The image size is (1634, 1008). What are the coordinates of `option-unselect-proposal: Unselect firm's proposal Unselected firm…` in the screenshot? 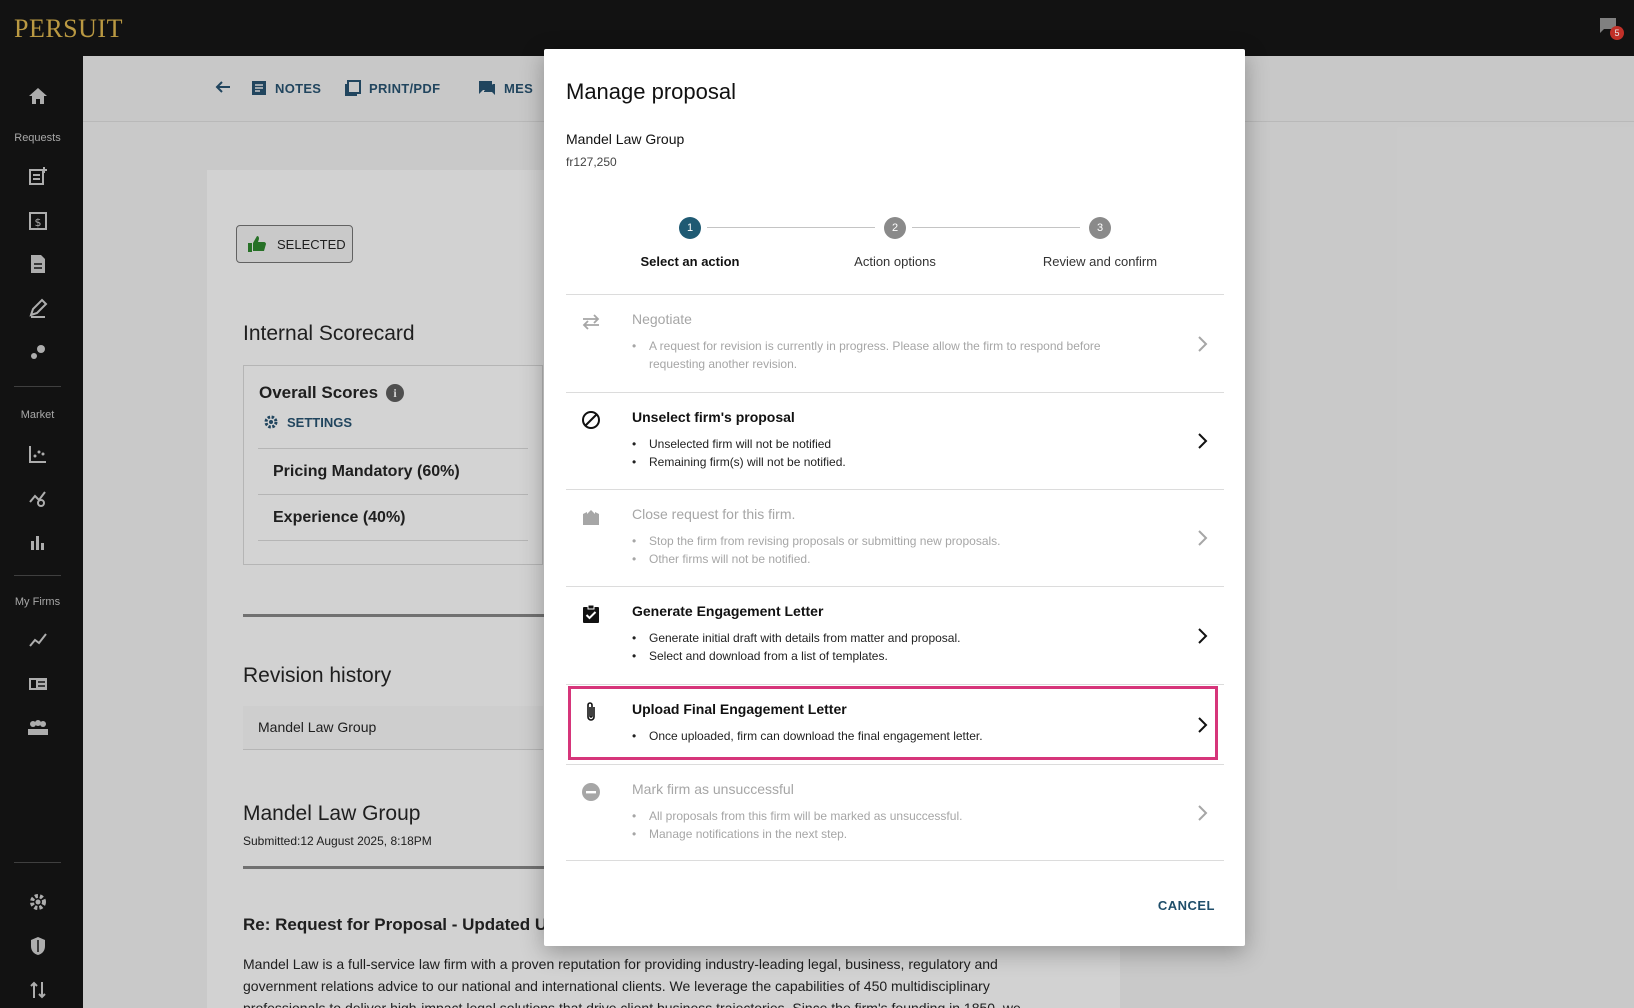 It's located at (895, 440).